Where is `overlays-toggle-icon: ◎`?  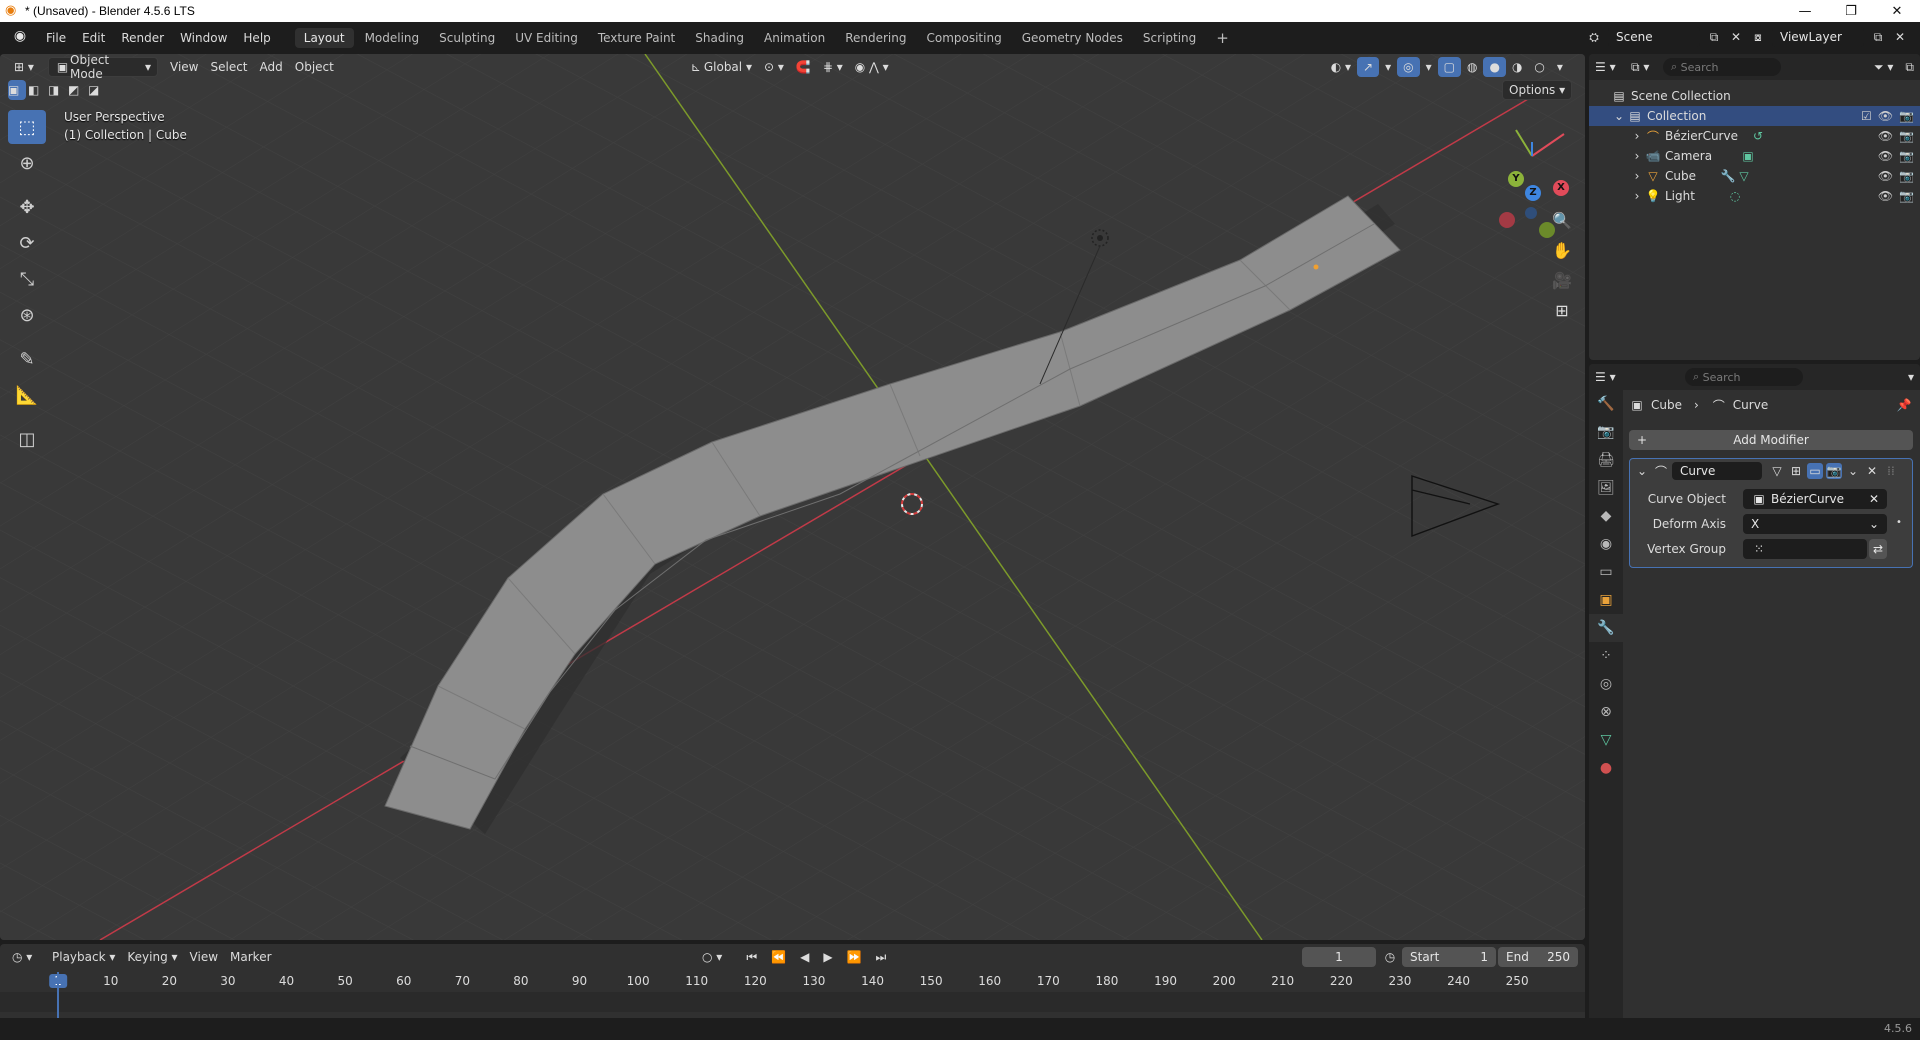 overlays-toggle-icon: ◎ is located at coordinates (1408, 67).